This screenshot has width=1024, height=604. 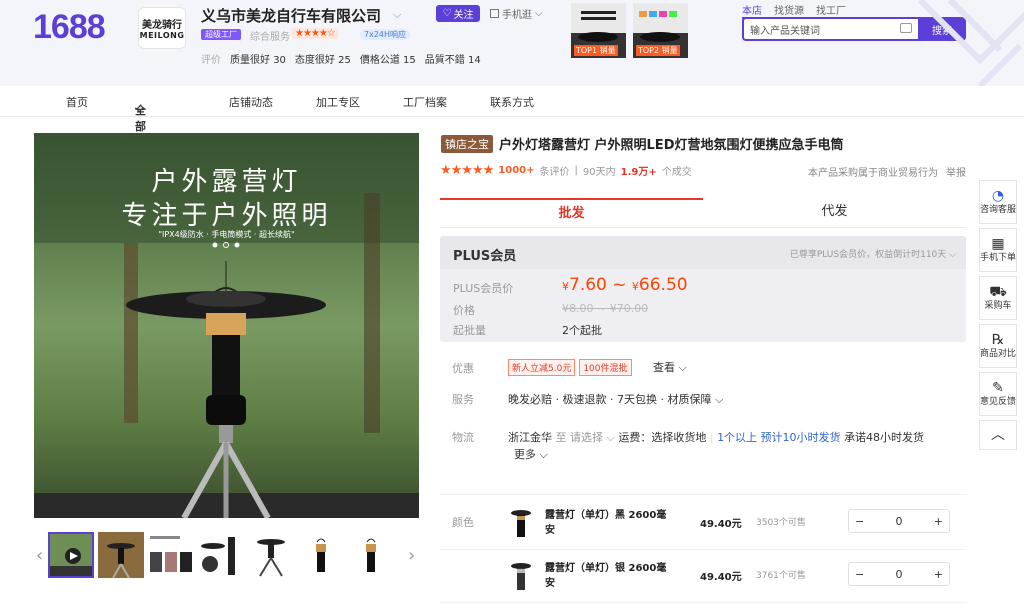 What do you see at coordinates (162, 35) in the screenshot?
I see `shop-logo-en: MEILONG` at bounding box center [162, 35].